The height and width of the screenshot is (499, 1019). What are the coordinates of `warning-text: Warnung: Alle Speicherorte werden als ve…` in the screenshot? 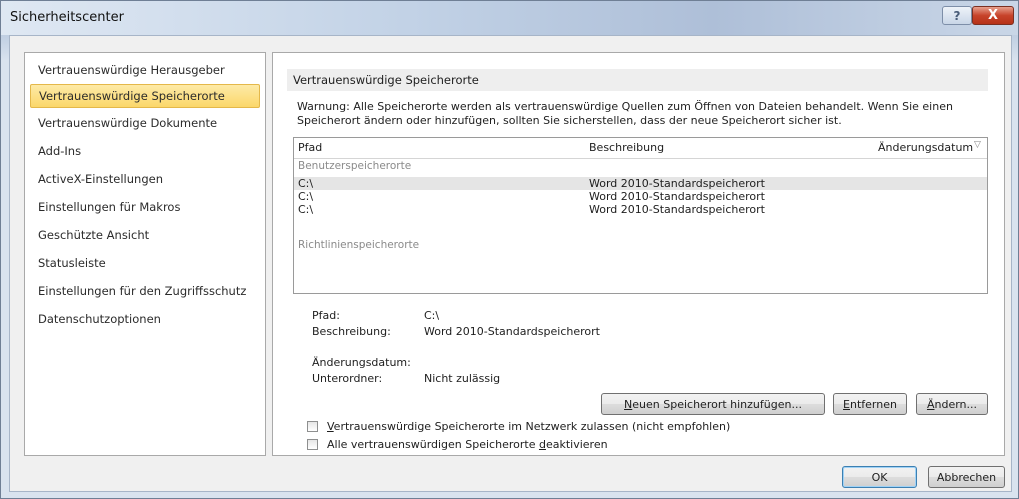 It's located at (642, 114).